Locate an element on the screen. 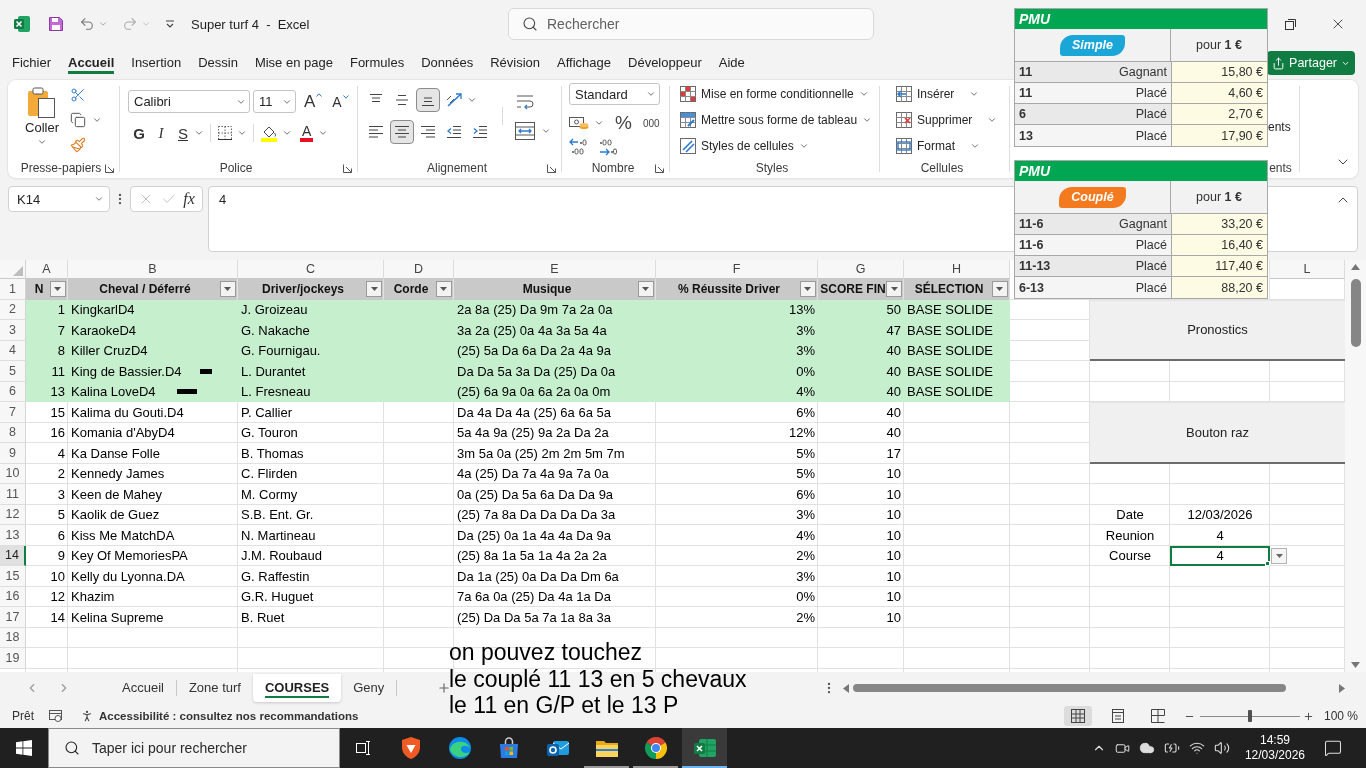  menu-tab: Accueil is located at coordinates (91, 63).